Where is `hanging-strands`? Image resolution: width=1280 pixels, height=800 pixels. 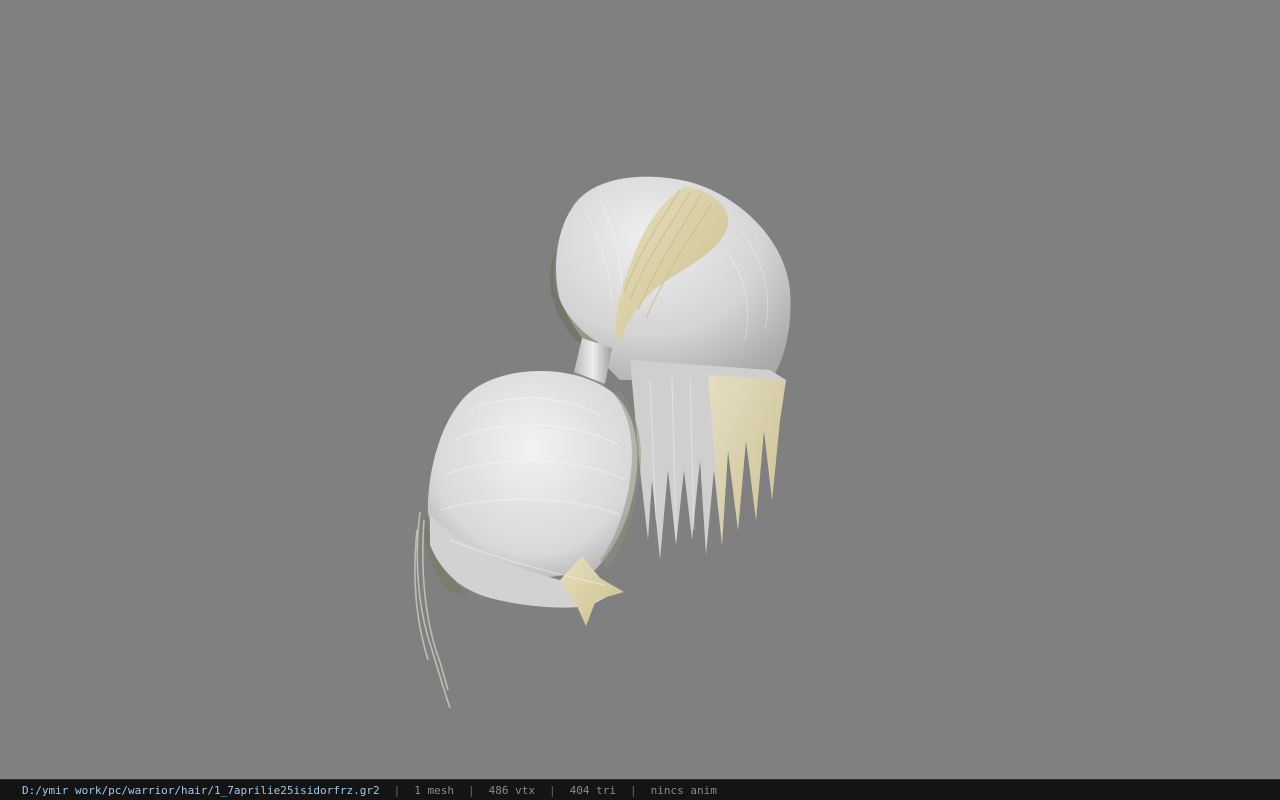
hanging-strands is located at coordinates (708, 460).